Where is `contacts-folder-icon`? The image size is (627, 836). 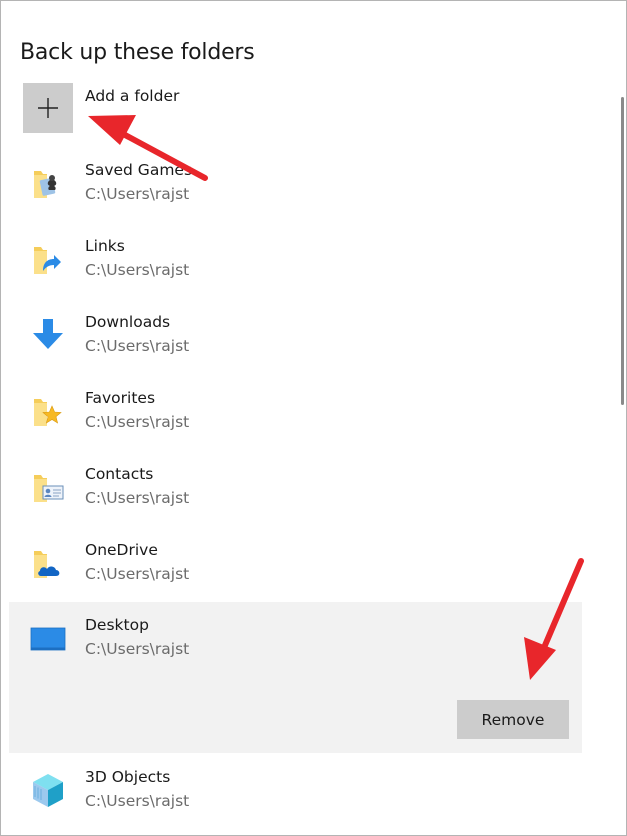
contacts-folder-icon is located at coordinates (49, 488).